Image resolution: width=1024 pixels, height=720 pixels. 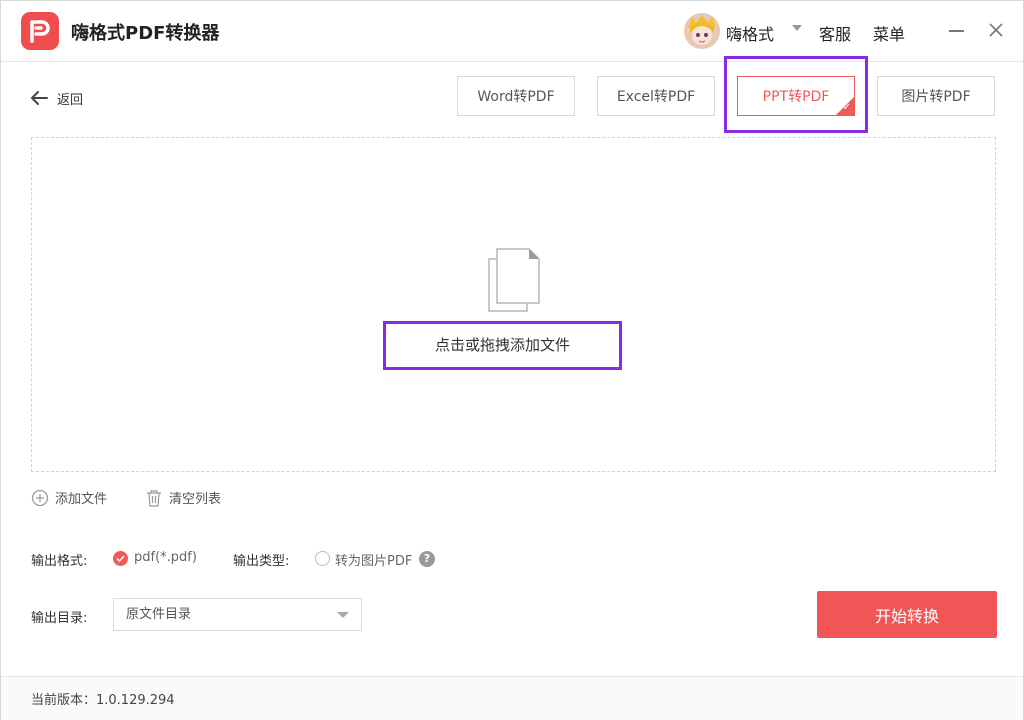 What do you see at coordinates (936, 96) in the screenshot?
I see `tab-image-to-pdf: 图片转PDF` at bounding box center [936, 96].